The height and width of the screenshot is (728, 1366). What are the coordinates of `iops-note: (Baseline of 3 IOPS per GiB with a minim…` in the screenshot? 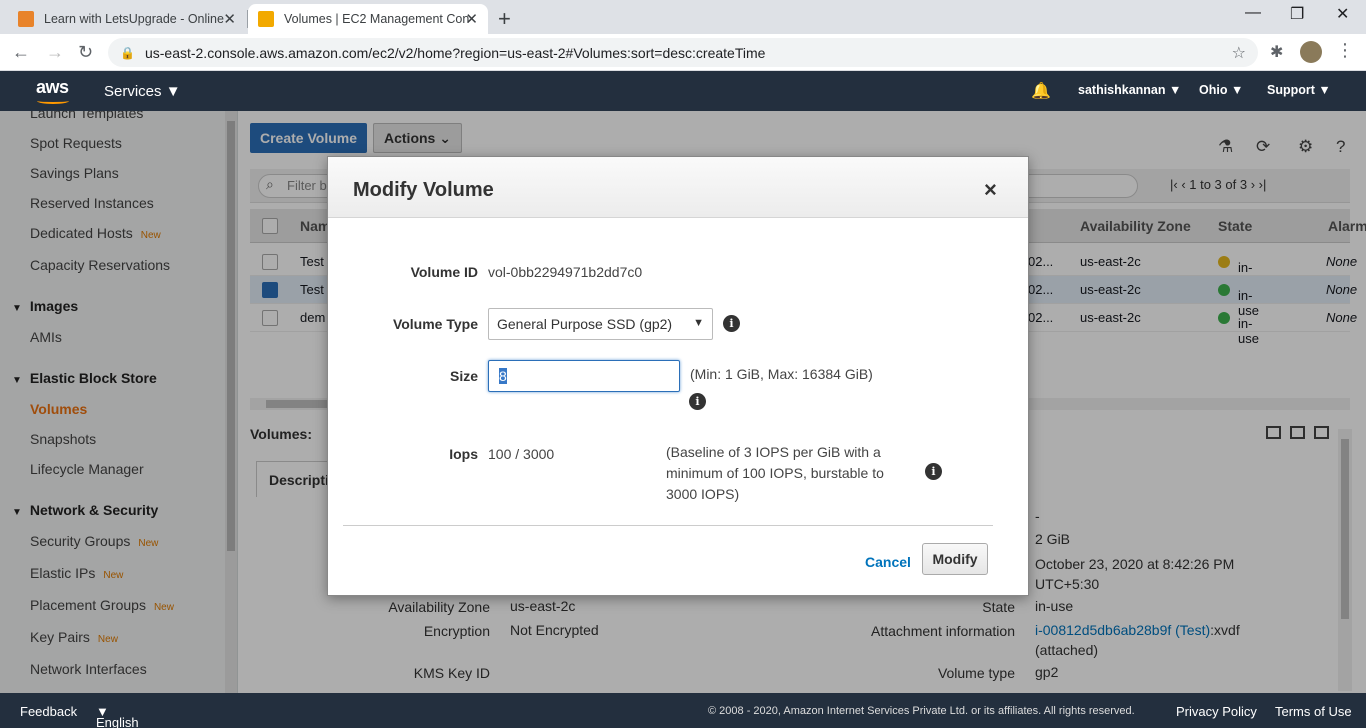 It's located at (775, 473).